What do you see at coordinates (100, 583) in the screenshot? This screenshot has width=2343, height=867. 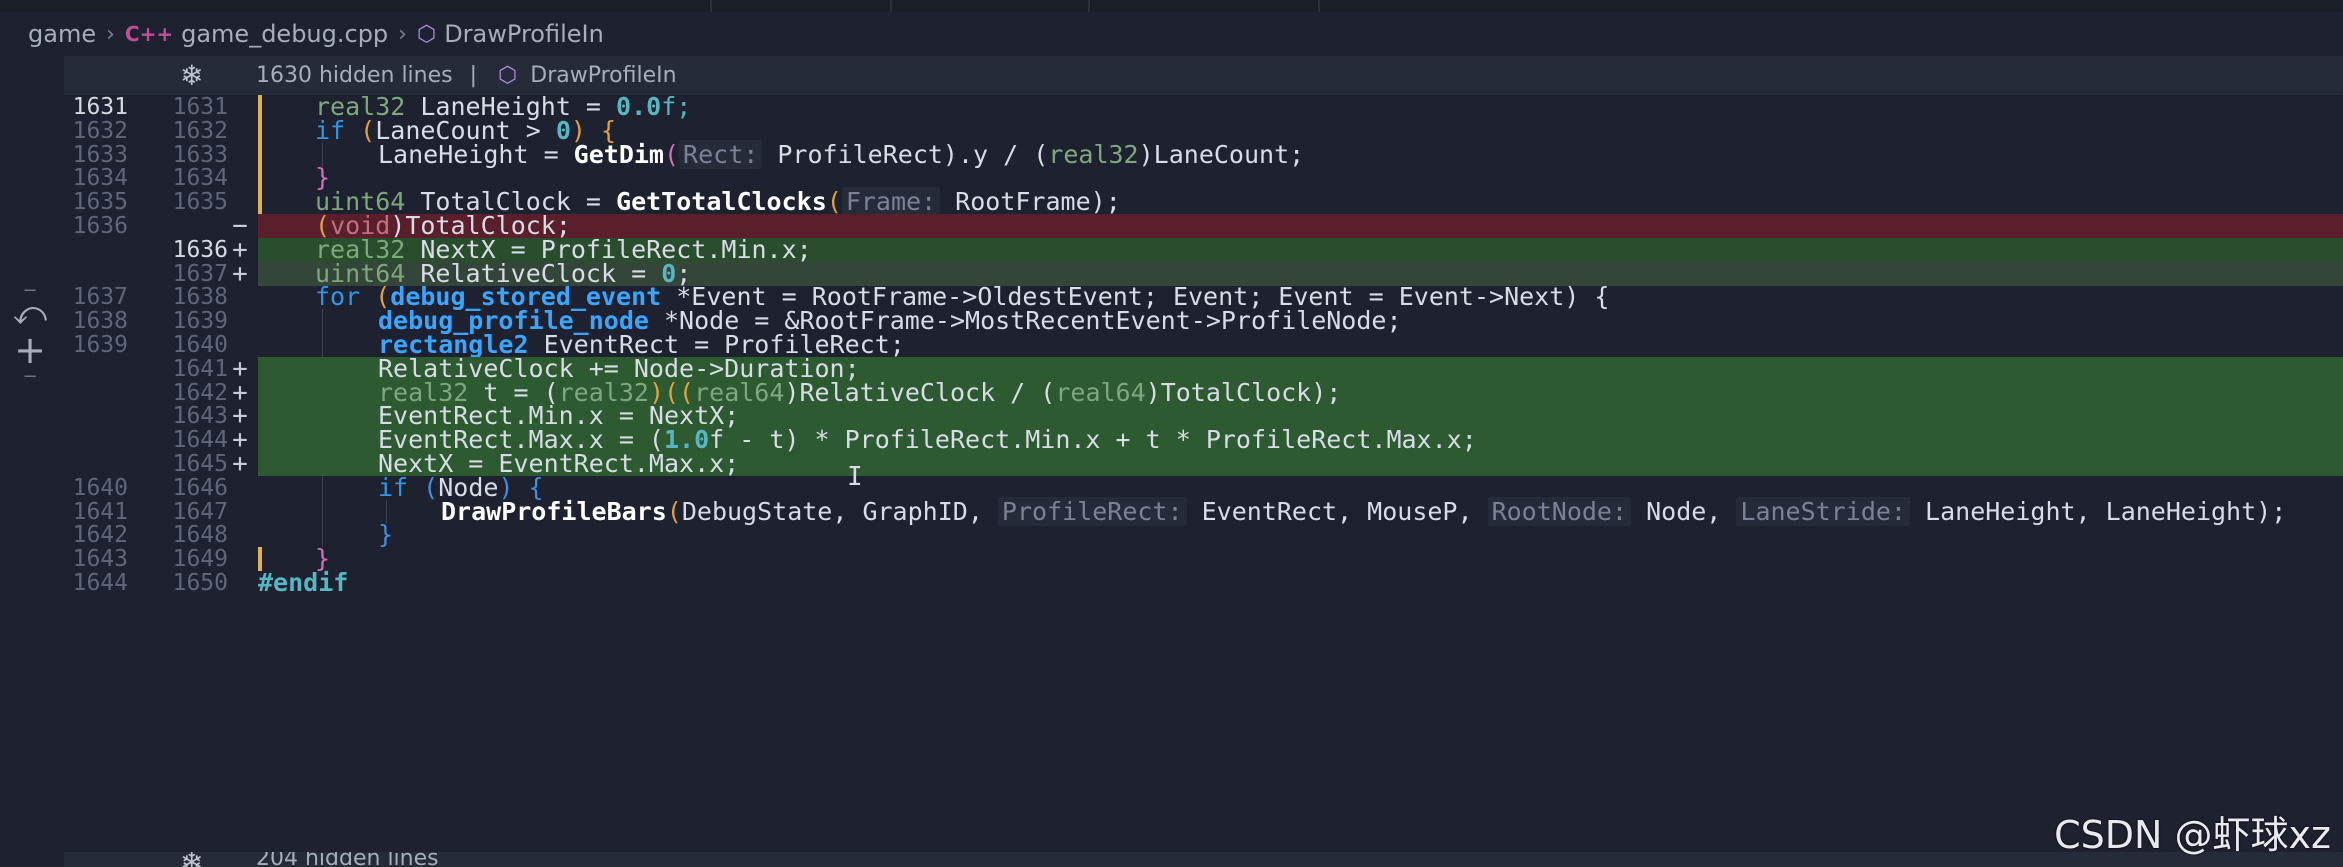 I see `line-number-old: 1644` at bounding box center [100, 583].